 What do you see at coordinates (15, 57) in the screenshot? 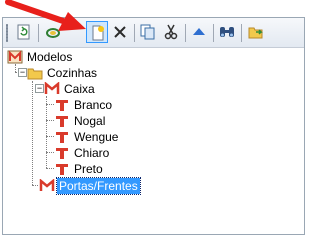
I see `models-icon` at bounding box center [15, 57].